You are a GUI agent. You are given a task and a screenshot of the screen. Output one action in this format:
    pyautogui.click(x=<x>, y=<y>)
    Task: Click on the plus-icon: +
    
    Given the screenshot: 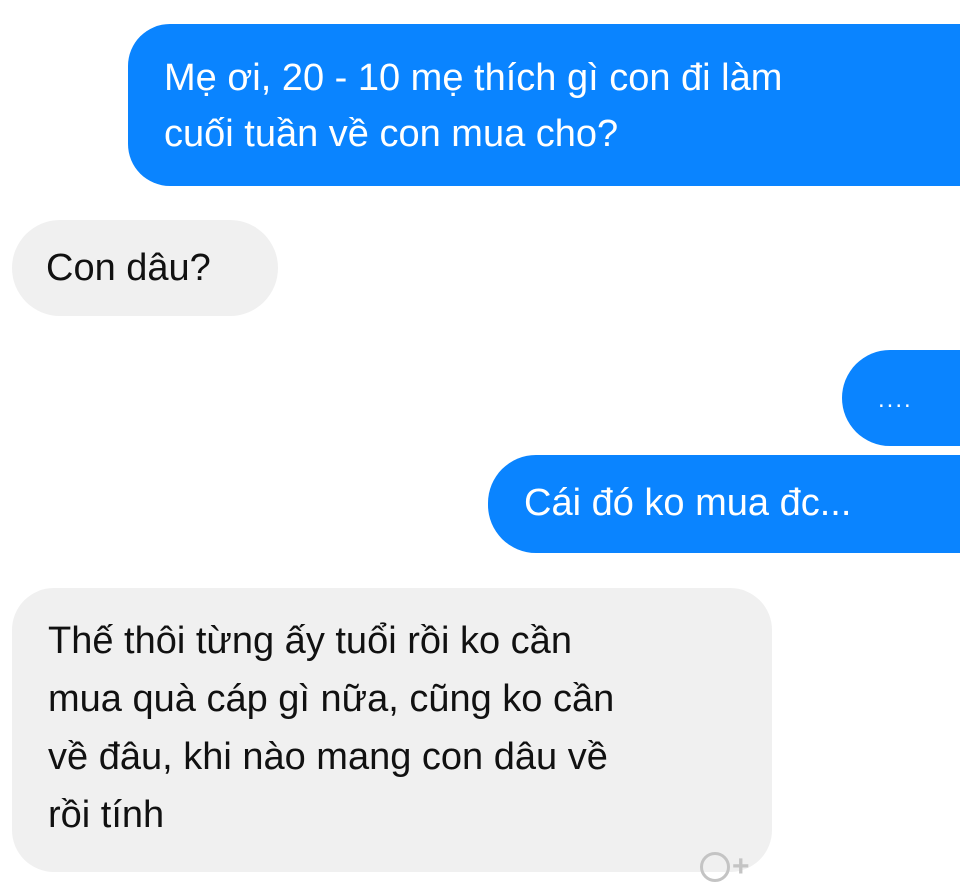 What is the action you would take?
    pyautogui.click(x=741, y=867)
    